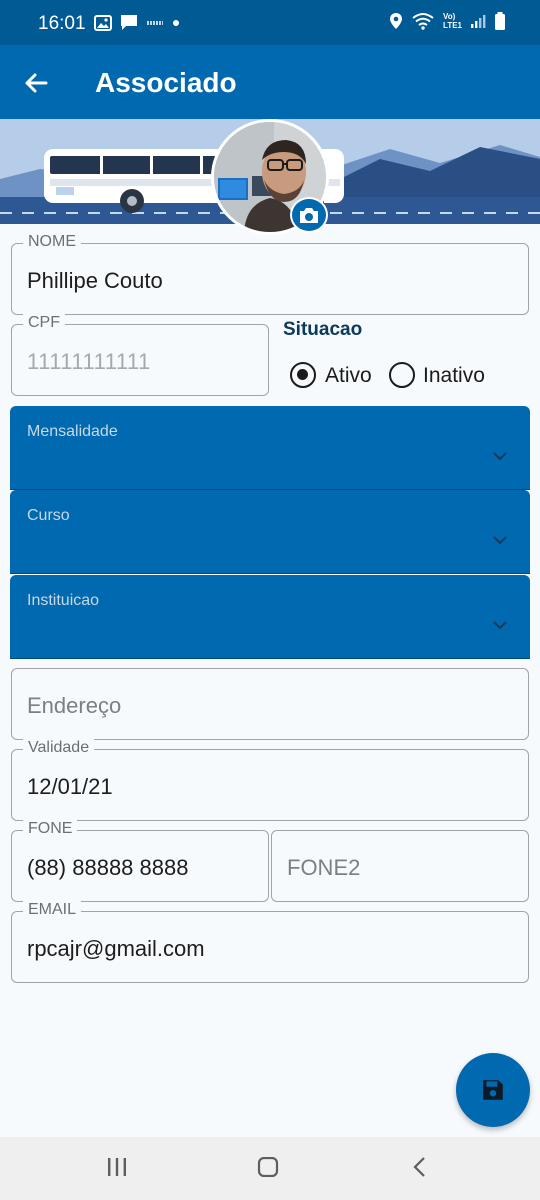  I want to click on radio-inativo, so click(402, 375).